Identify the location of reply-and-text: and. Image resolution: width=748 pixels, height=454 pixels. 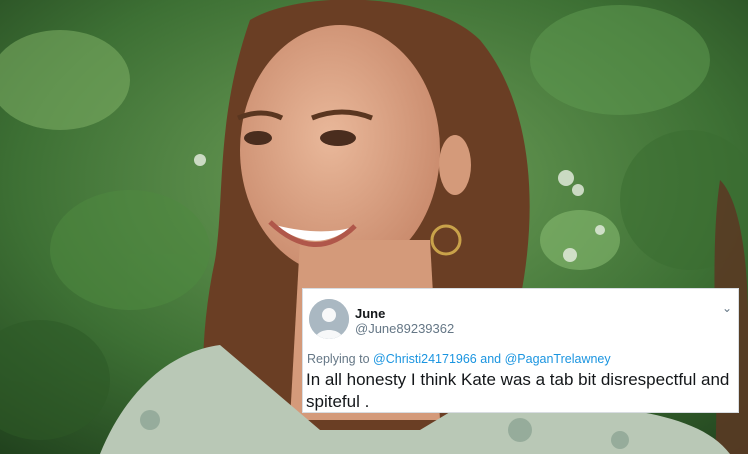
(491, 359).